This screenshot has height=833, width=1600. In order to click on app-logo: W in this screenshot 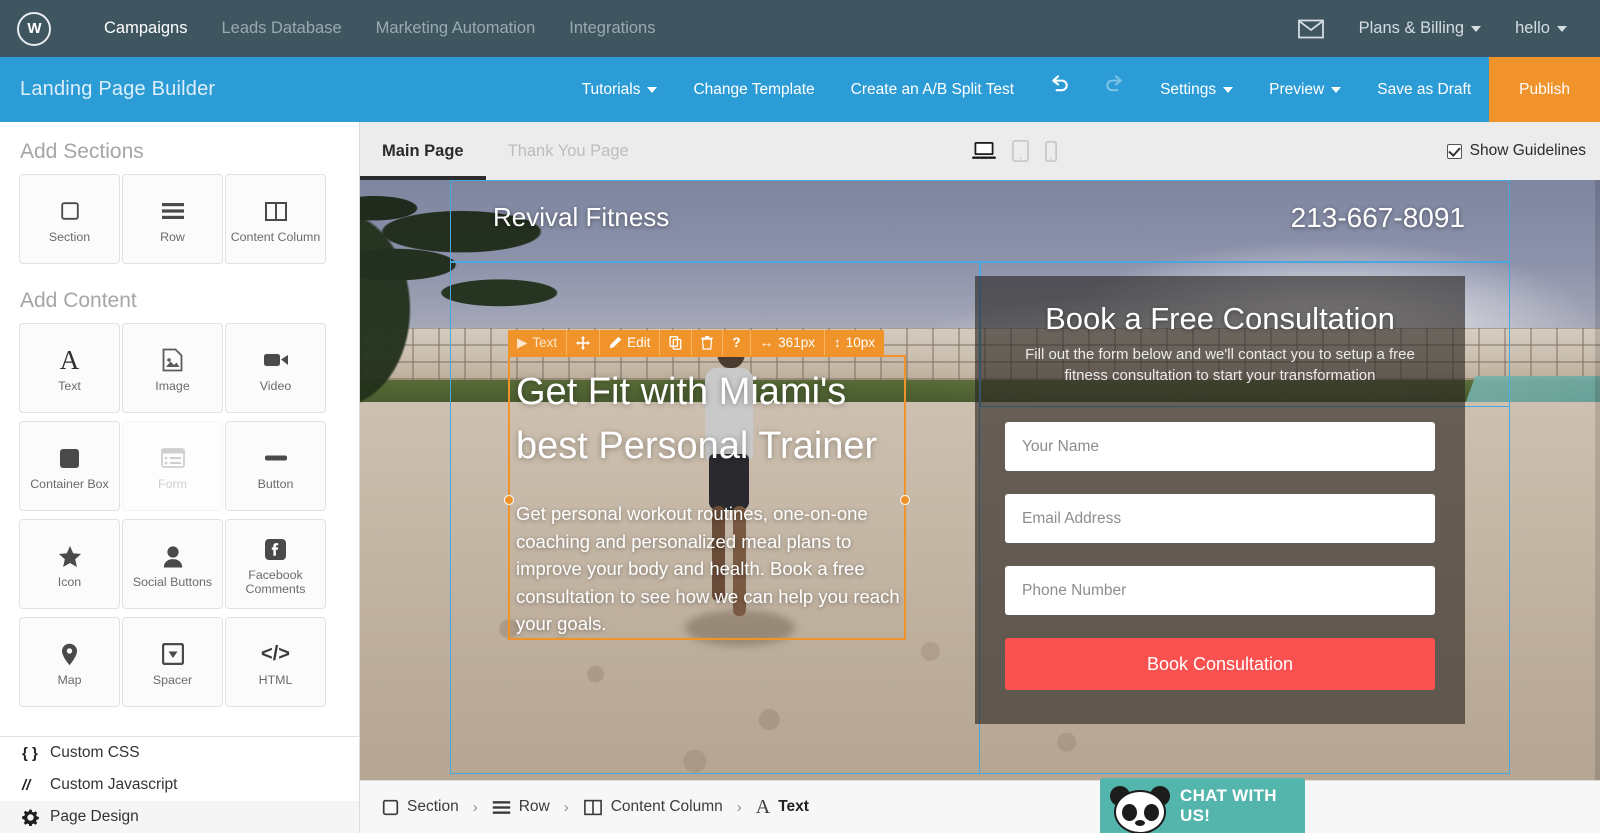, I will do `click(34, 28)`.